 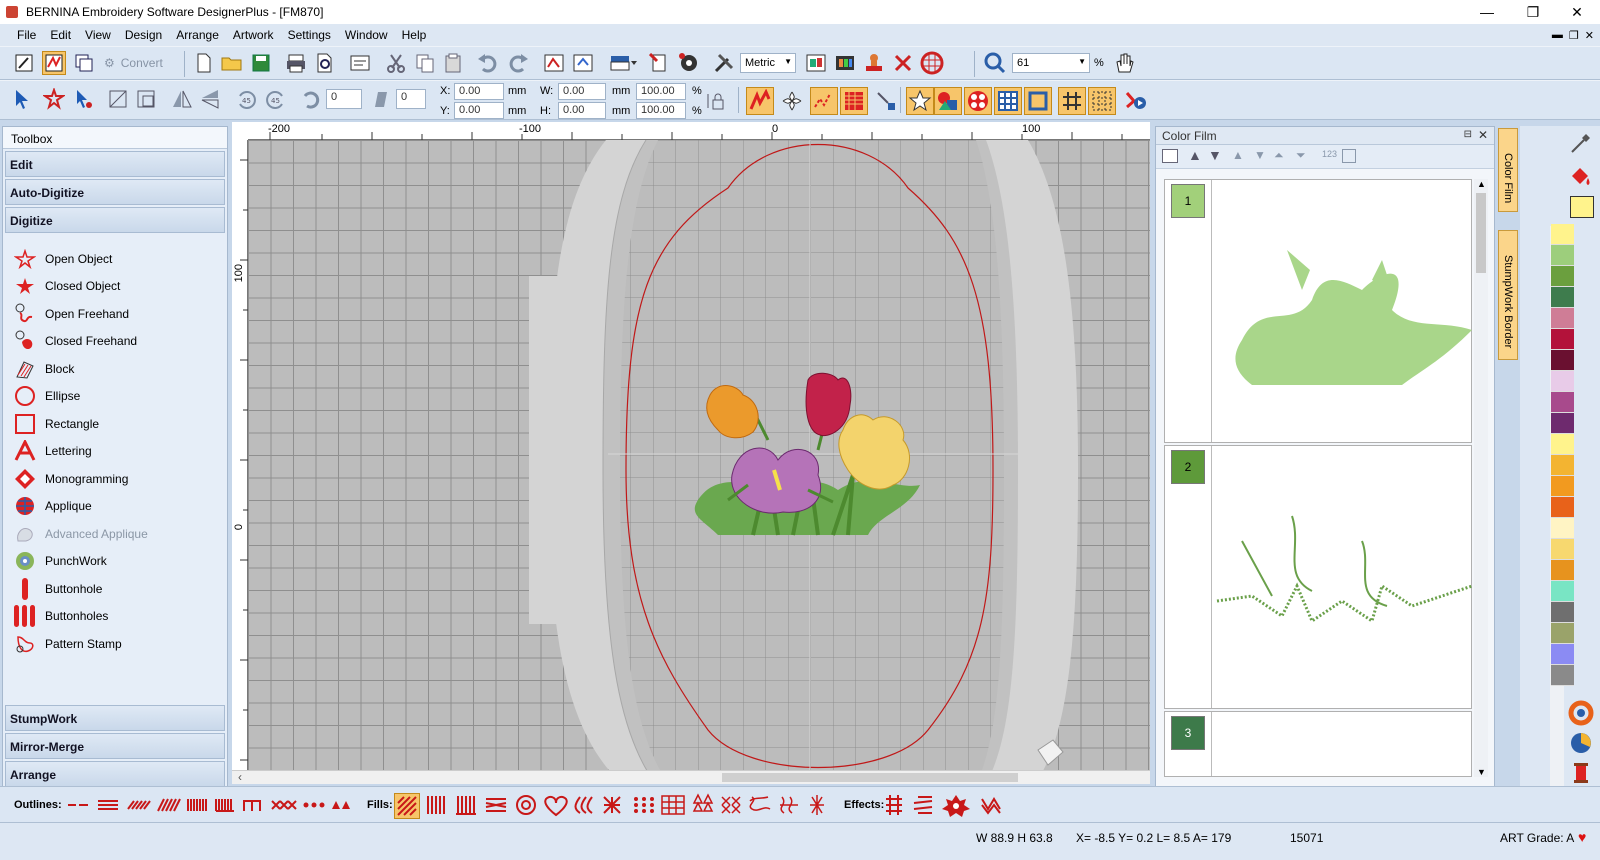 I want to click on view-grid-icon, so click(x=1170, y=156).